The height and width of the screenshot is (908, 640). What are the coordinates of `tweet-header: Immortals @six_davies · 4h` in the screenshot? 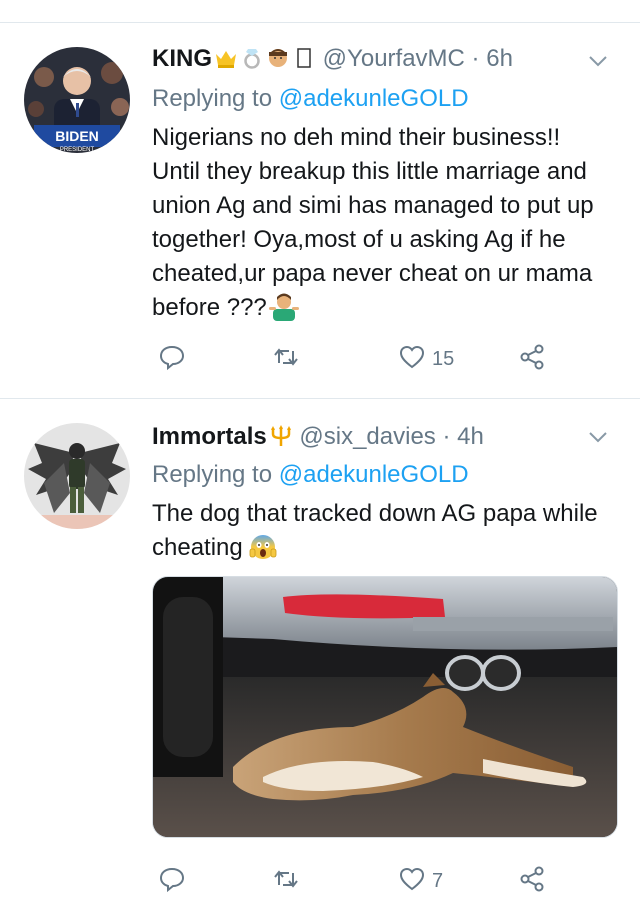 It's located at (366, 439).